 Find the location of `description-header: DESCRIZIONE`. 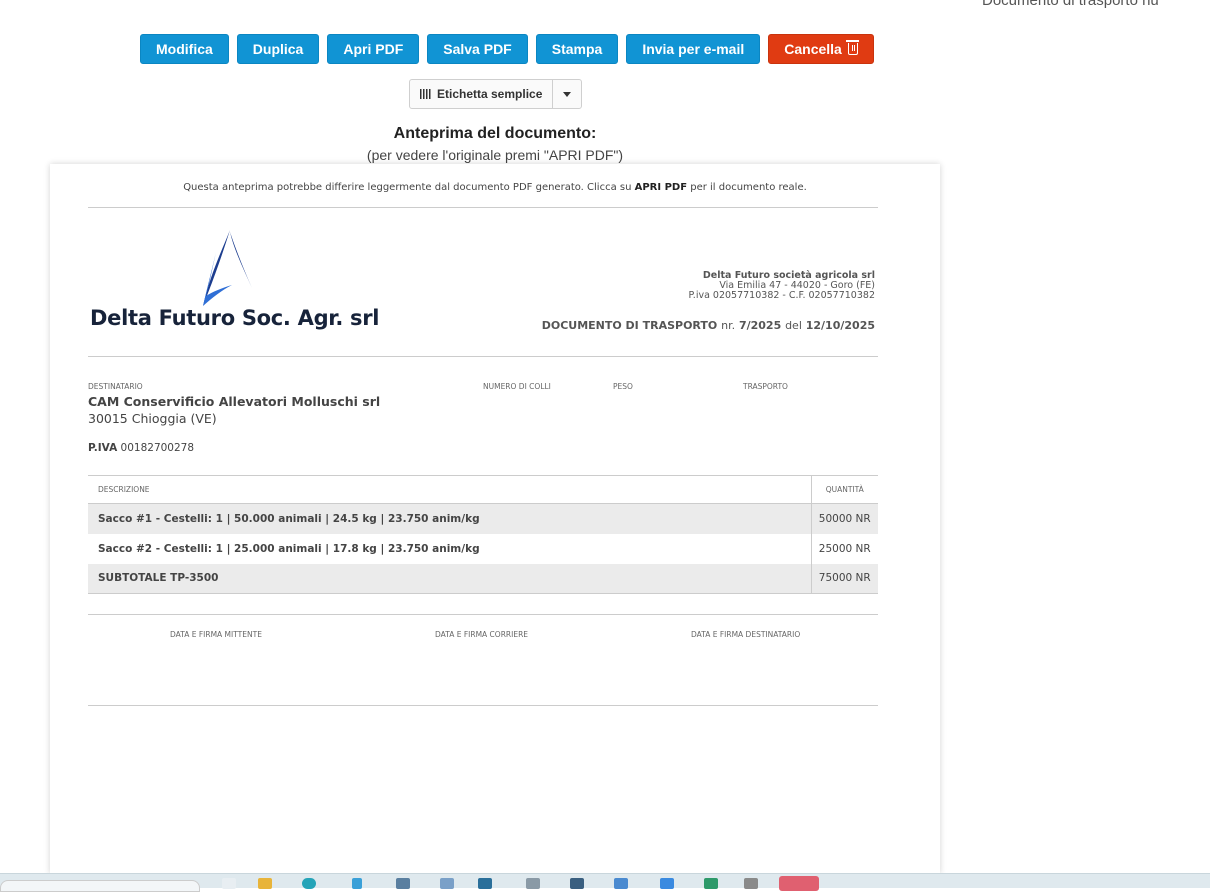

description-header: DESCRIZIONE is located at coordinates (449, 489).